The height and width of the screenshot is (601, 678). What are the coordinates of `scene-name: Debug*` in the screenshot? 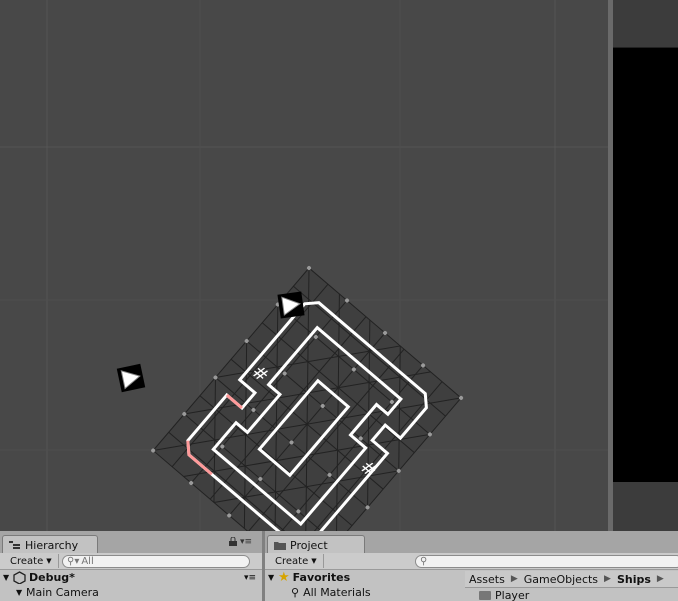 It's located at (52, 577).